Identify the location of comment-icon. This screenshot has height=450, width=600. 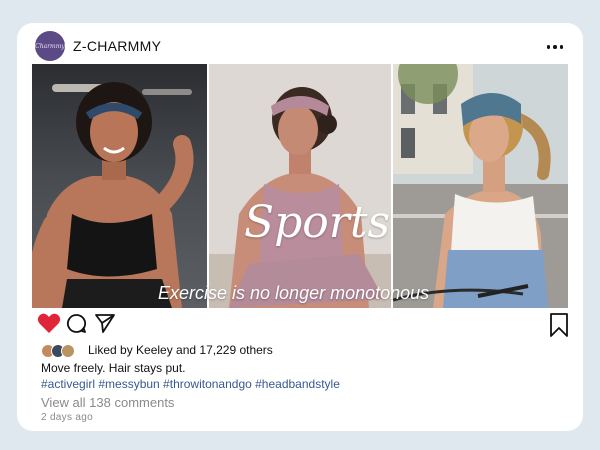
(76, 326).